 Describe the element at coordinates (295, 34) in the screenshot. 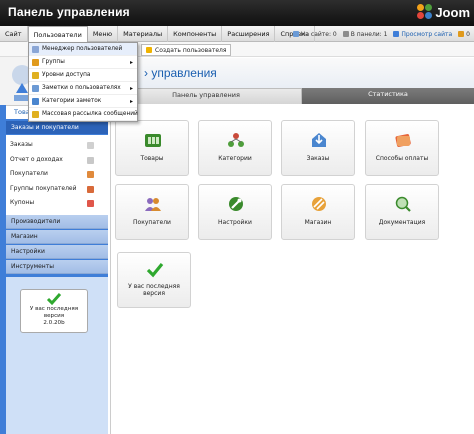

I see `users-online-icon` at that location.